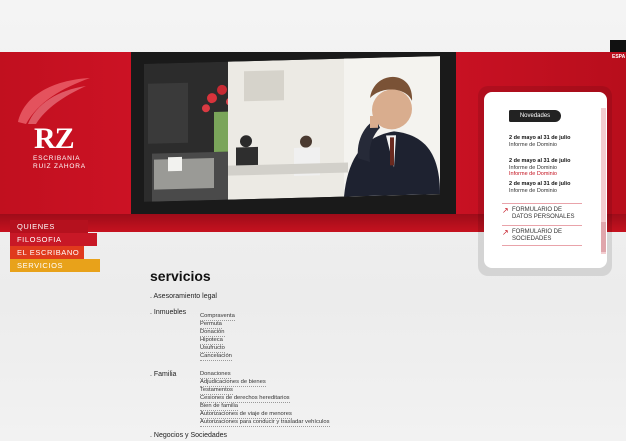 The height and width of the screenshot is (441, 626). I want to click on news-link: Informe de Dominio, so click(539, 174).